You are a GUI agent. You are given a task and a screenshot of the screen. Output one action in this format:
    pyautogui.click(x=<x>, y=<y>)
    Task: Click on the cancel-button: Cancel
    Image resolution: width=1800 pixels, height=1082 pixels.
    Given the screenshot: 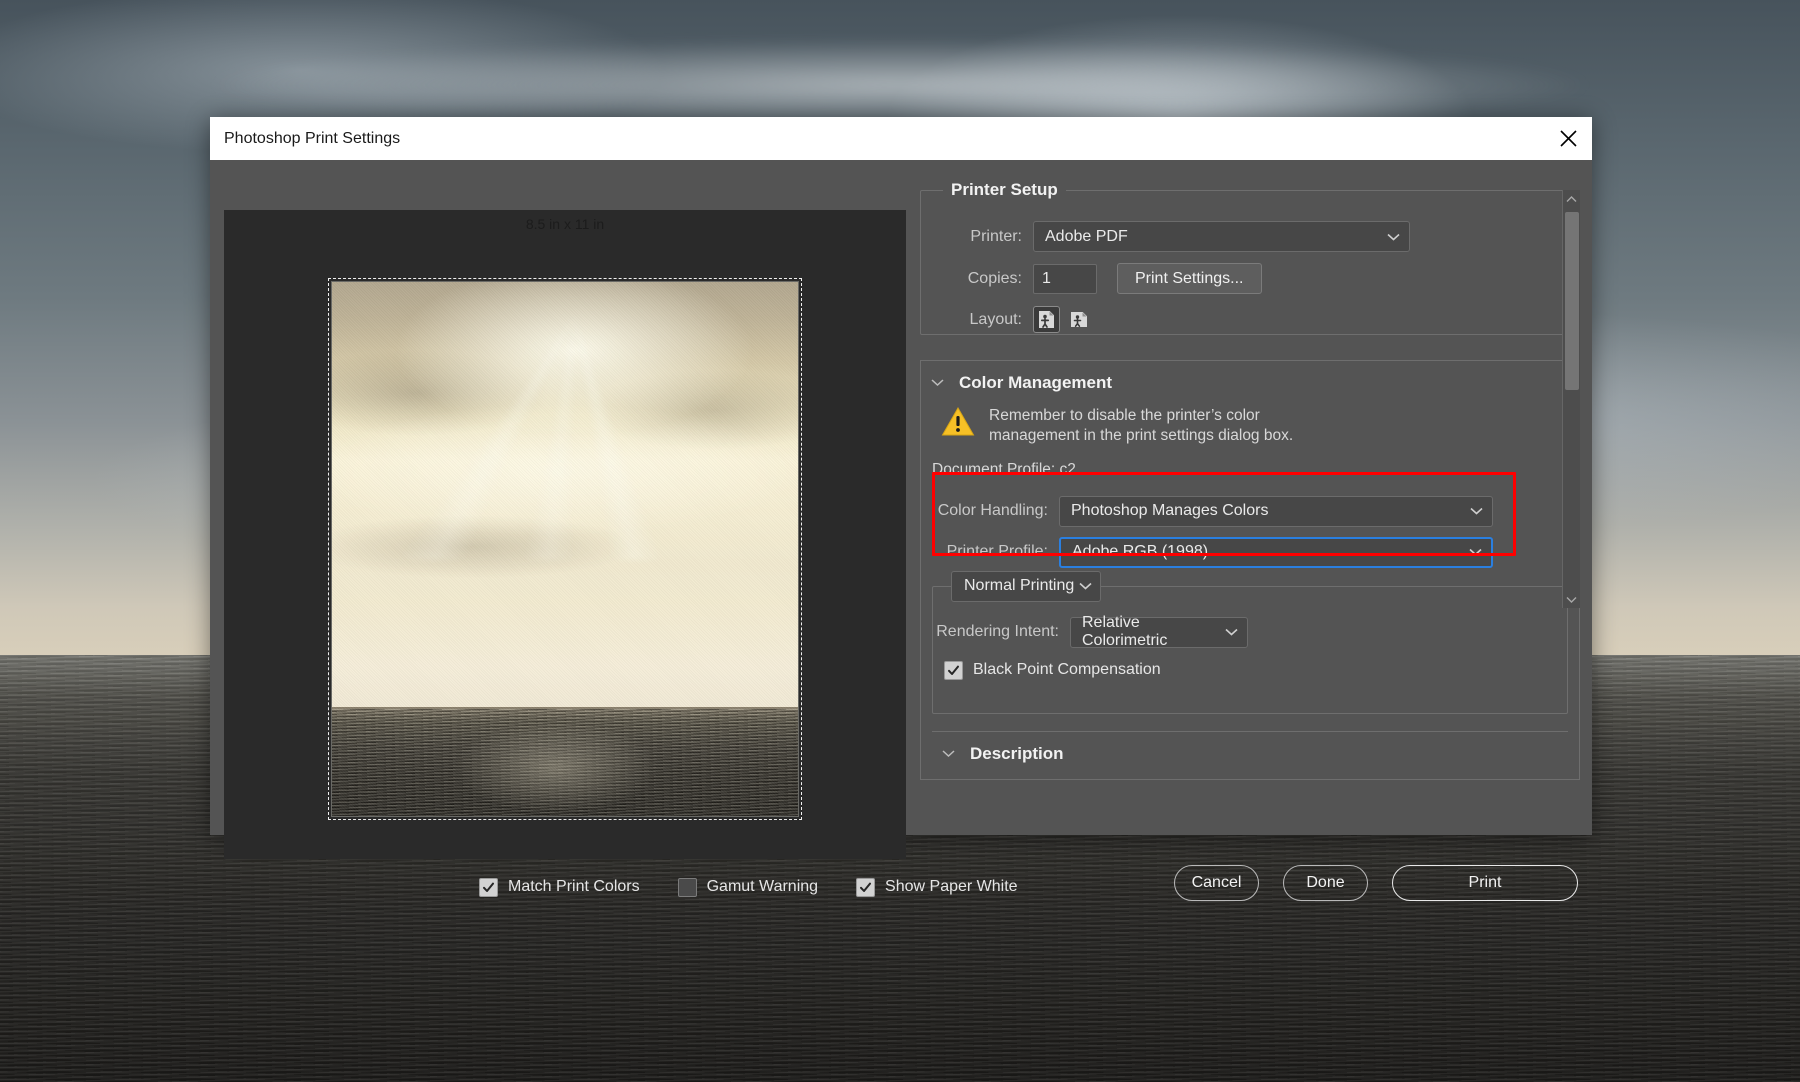 What is the action you would take?
    pyautogui.click(x=1216, y=883)
    